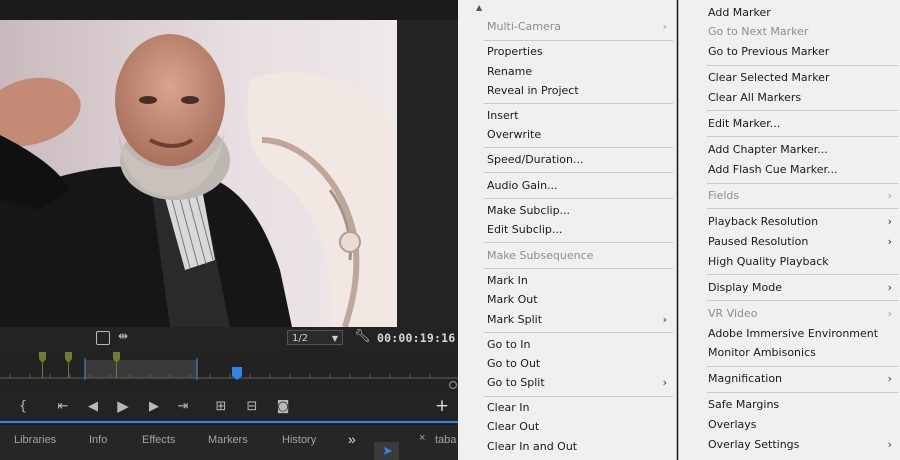 The image size is (900, 460). What do you see at coordinates (283, 406) in the screenshot?
I see `camera-icon: ◙` at bounding box center [283, 406].